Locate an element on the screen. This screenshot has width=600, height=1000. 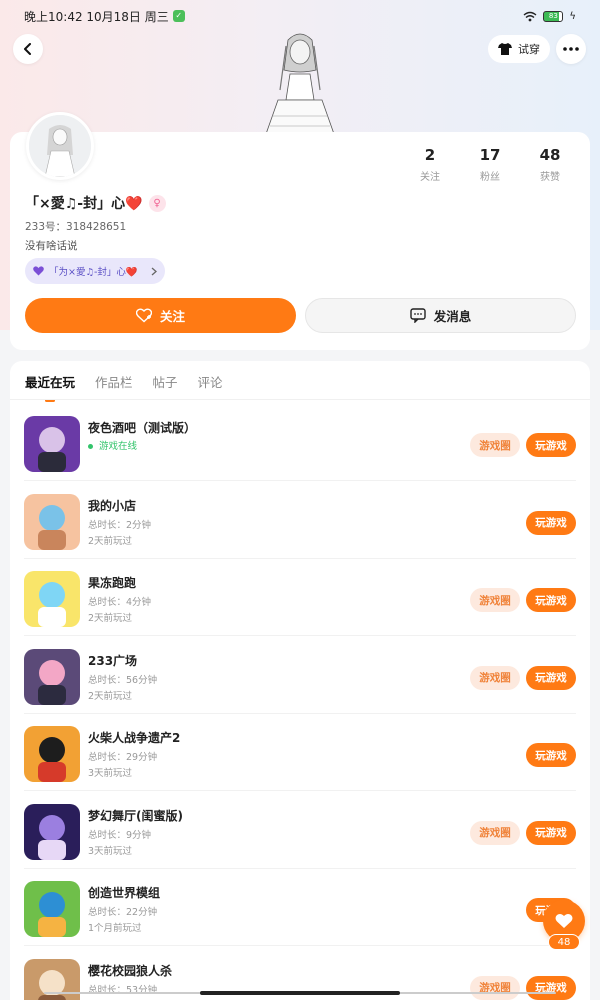
heart-icon is located at coordinates (564, 920).